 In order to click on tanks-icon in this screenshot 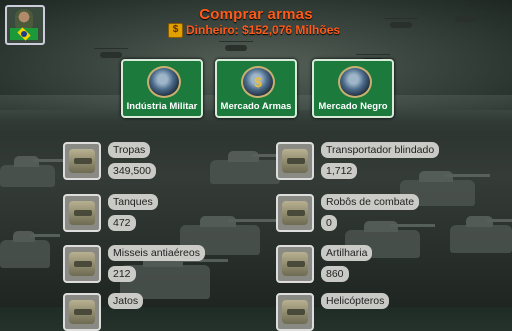, I will do `click(82, 213)`.